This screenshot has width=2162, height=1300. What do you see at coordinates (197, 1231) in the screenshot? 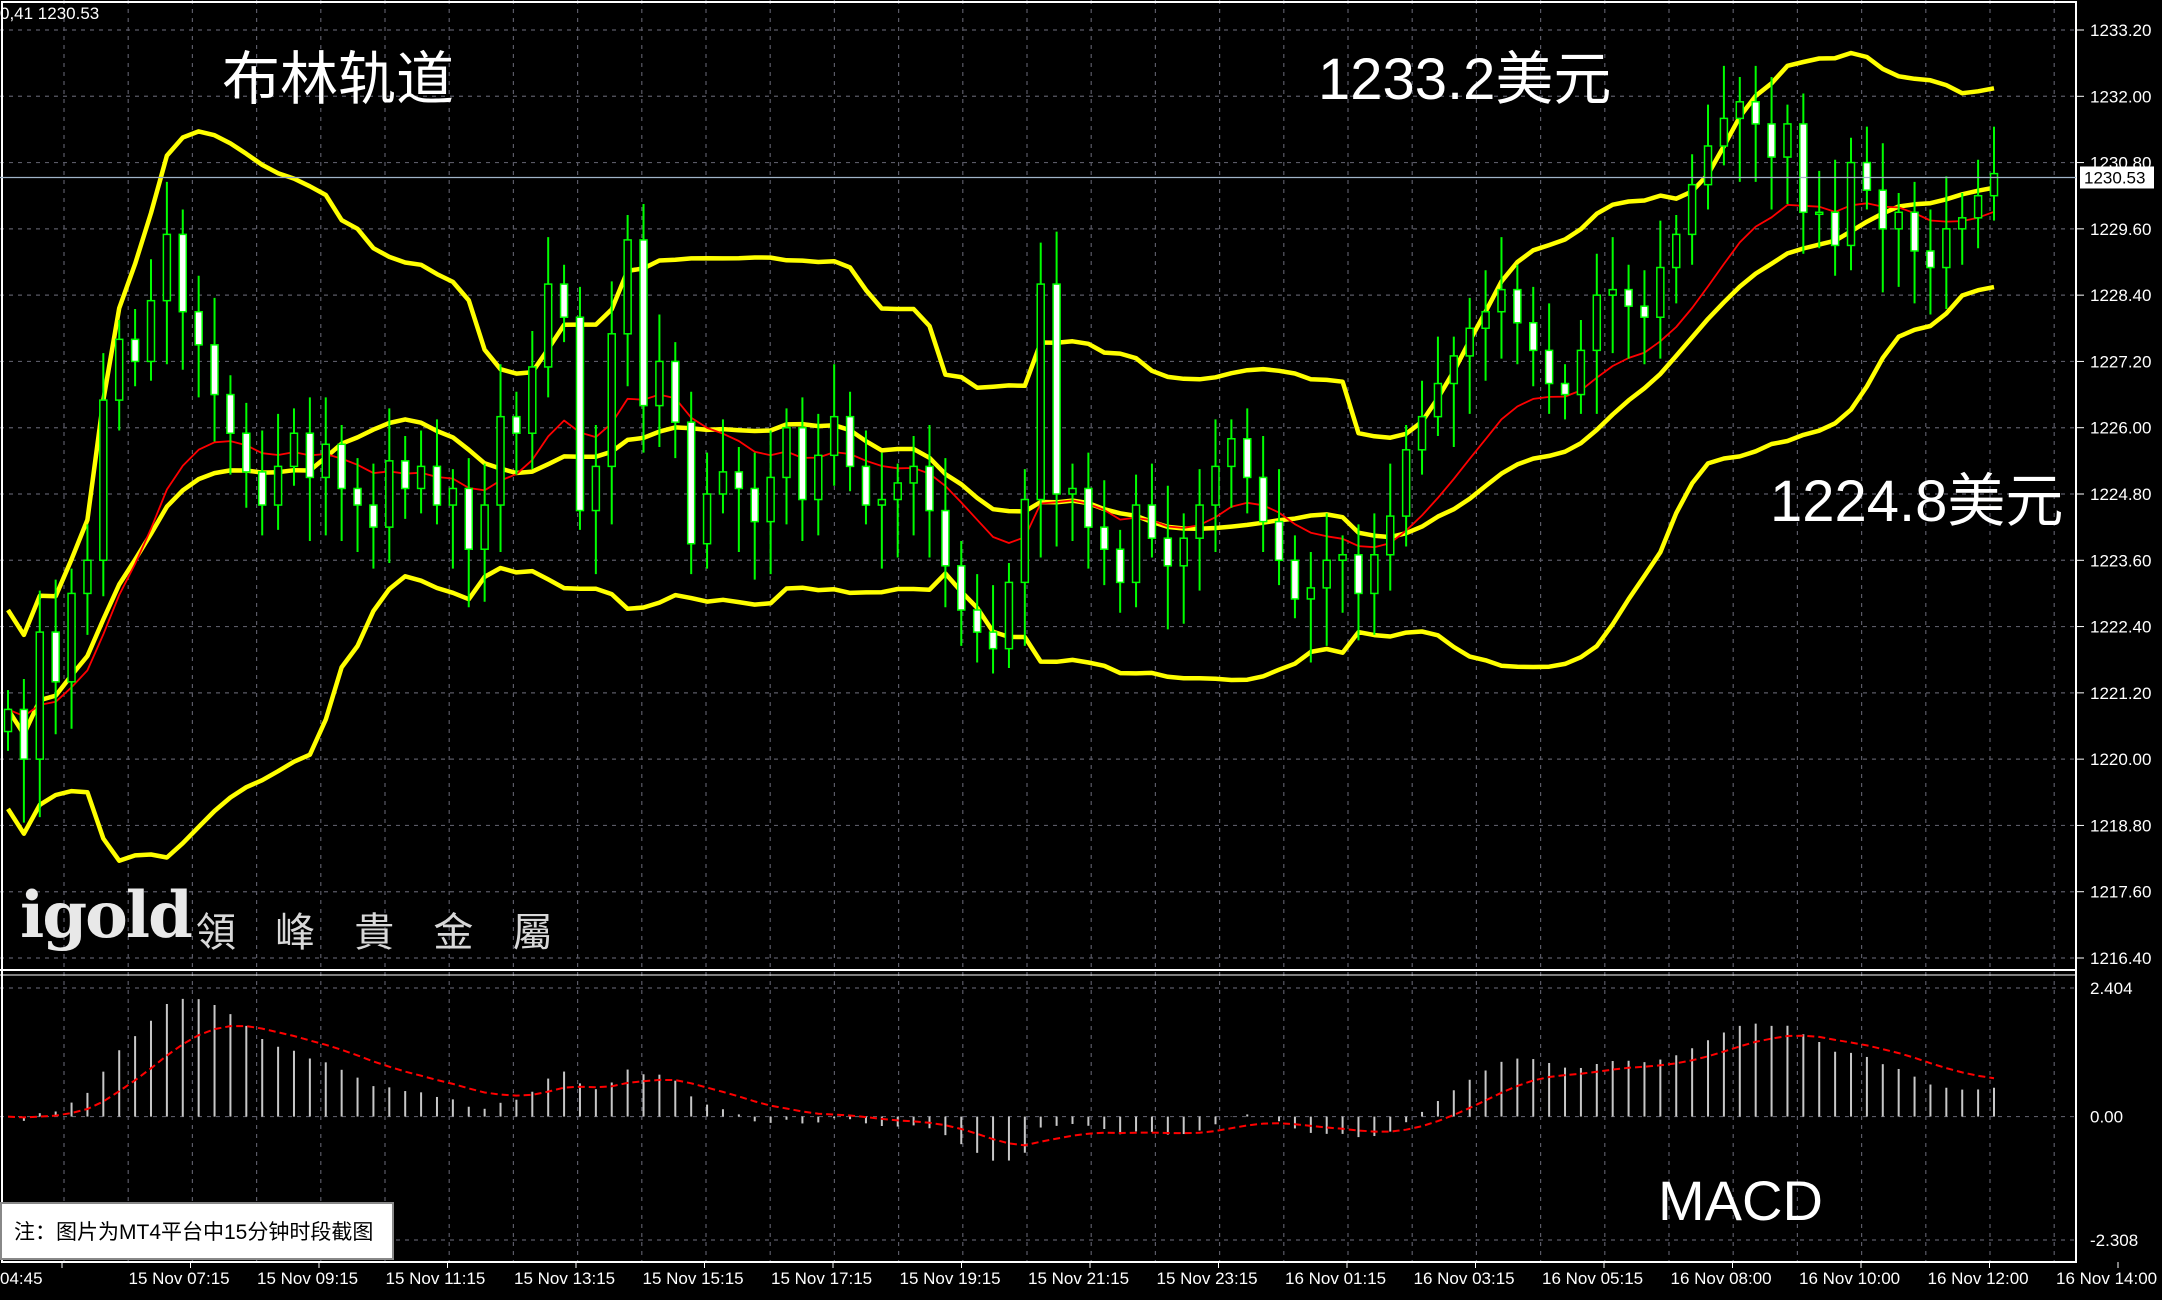
I see `screenshot-note: 注：图片为MT4平台中15分钟时段截图` at bounding box center [197, 1231].